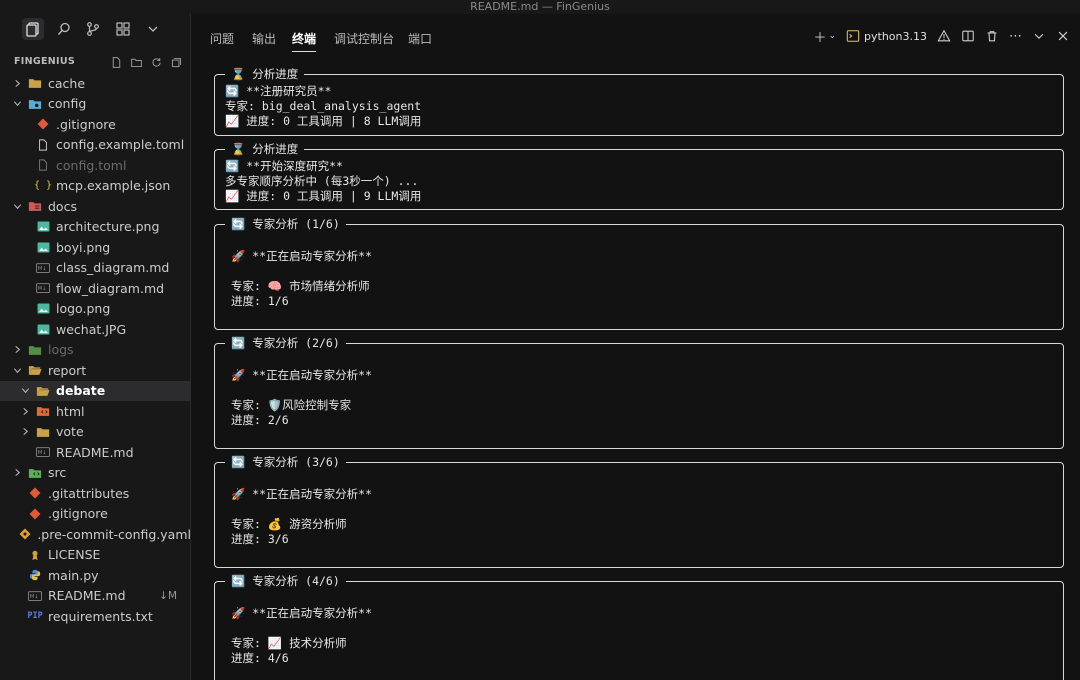  What do you see at coordinates (420, 38) in the screenshot?
I see `tab-ports: 端口` at bounding box center [420, 38].